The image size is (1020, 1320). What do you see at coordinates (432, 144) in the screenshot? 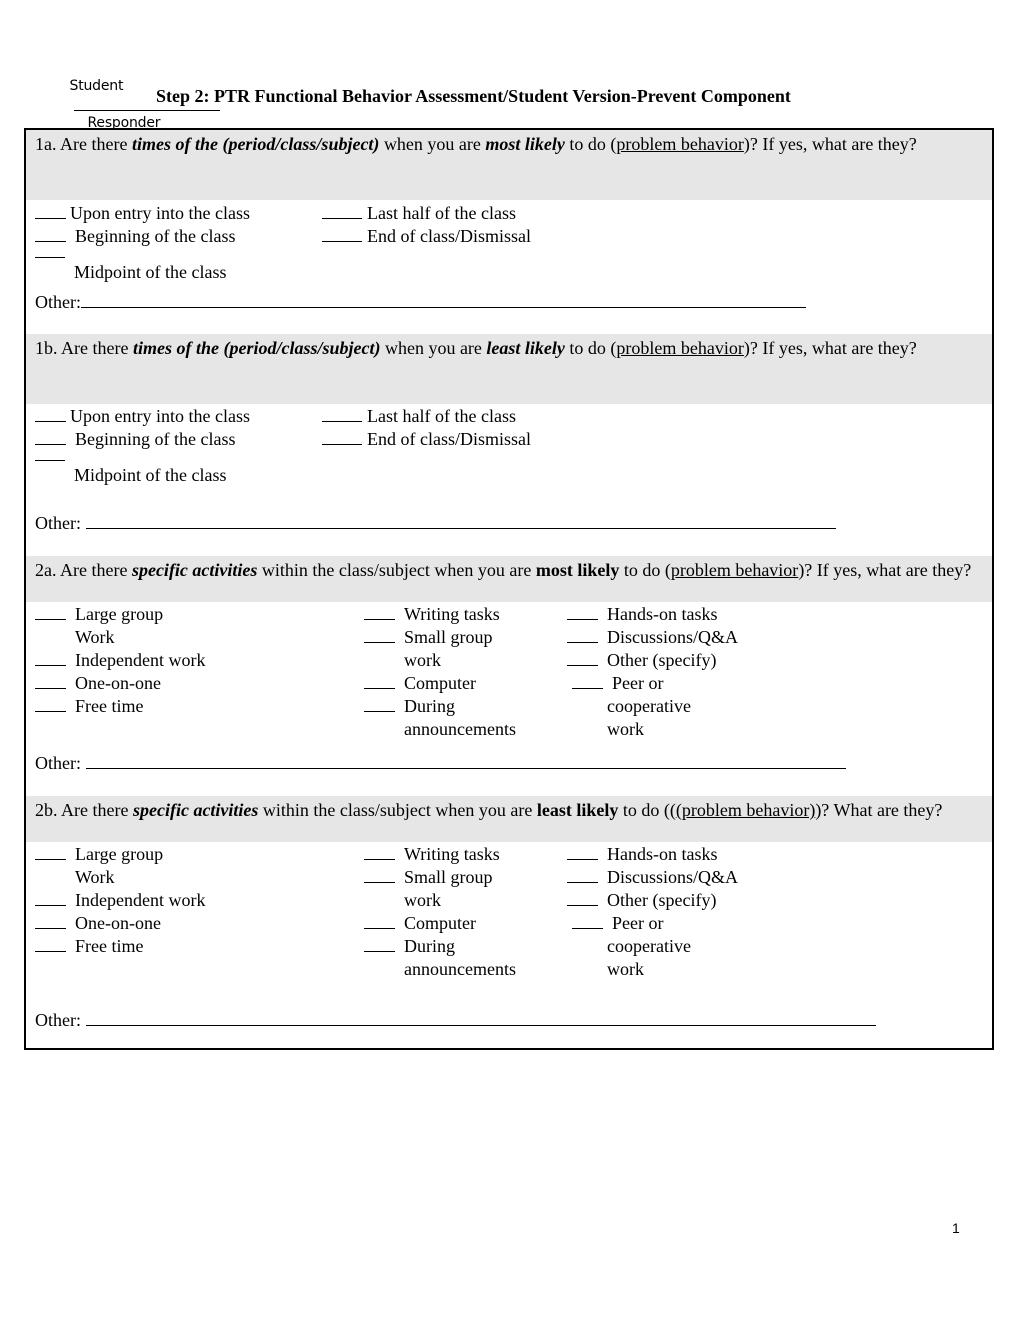
I see `q1a-mid: when you are` at bounding box center [432, 144].